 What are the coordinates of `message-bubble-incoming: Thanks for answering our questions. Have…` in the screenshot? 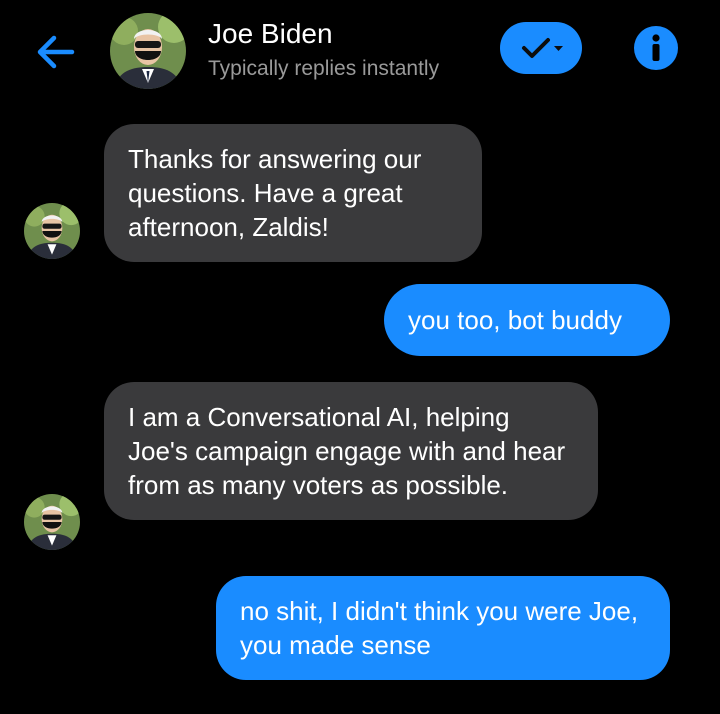 It's located at (293, 193).